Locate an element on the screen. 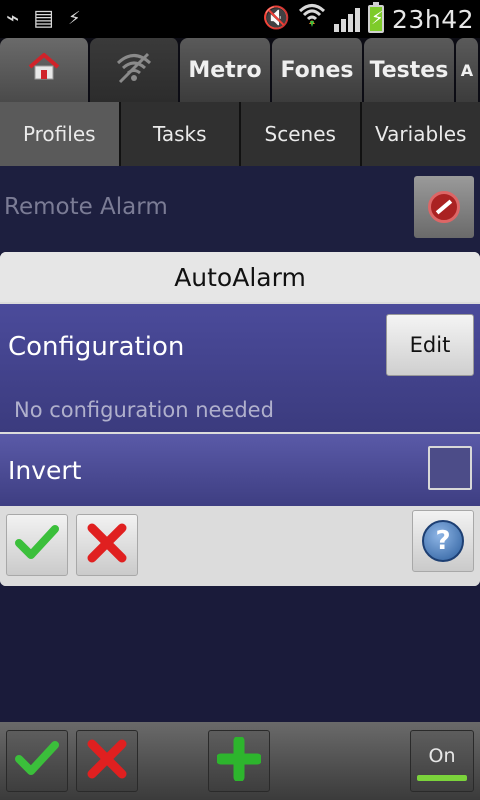  add-button is located at coordinates (239, 761).